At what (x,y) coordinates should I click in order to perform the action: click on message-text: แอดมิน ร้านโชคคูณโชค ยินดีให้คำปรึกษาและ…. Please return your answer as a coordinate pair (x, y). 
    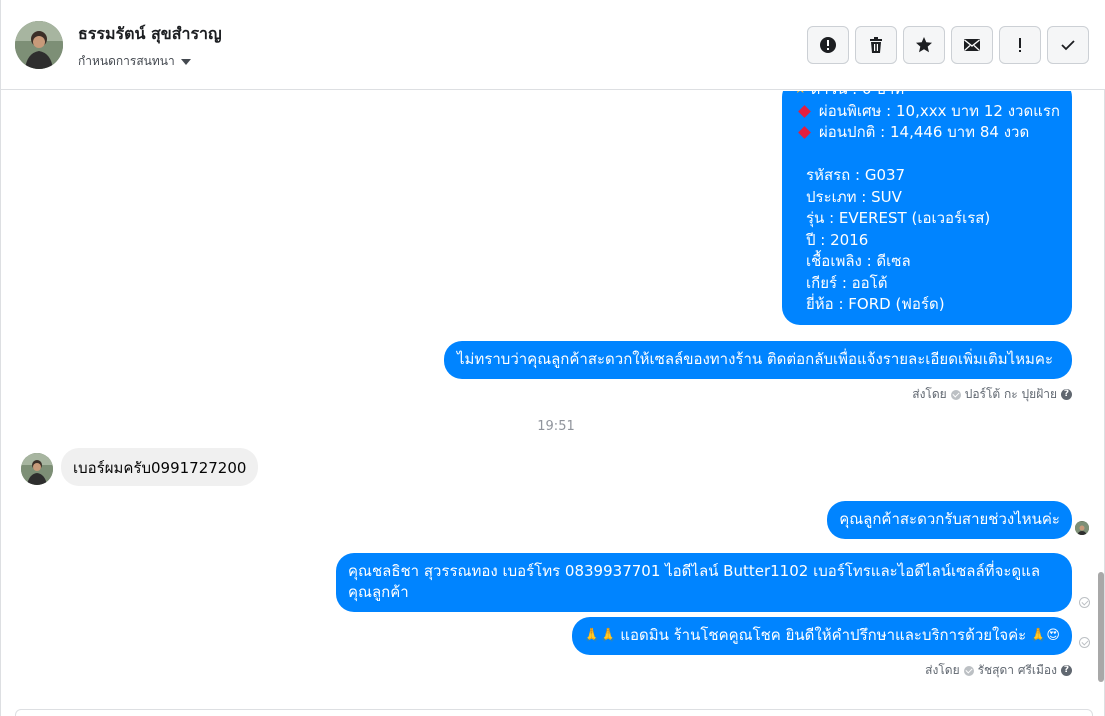
    Looking at the image, I should click on (823, 635).